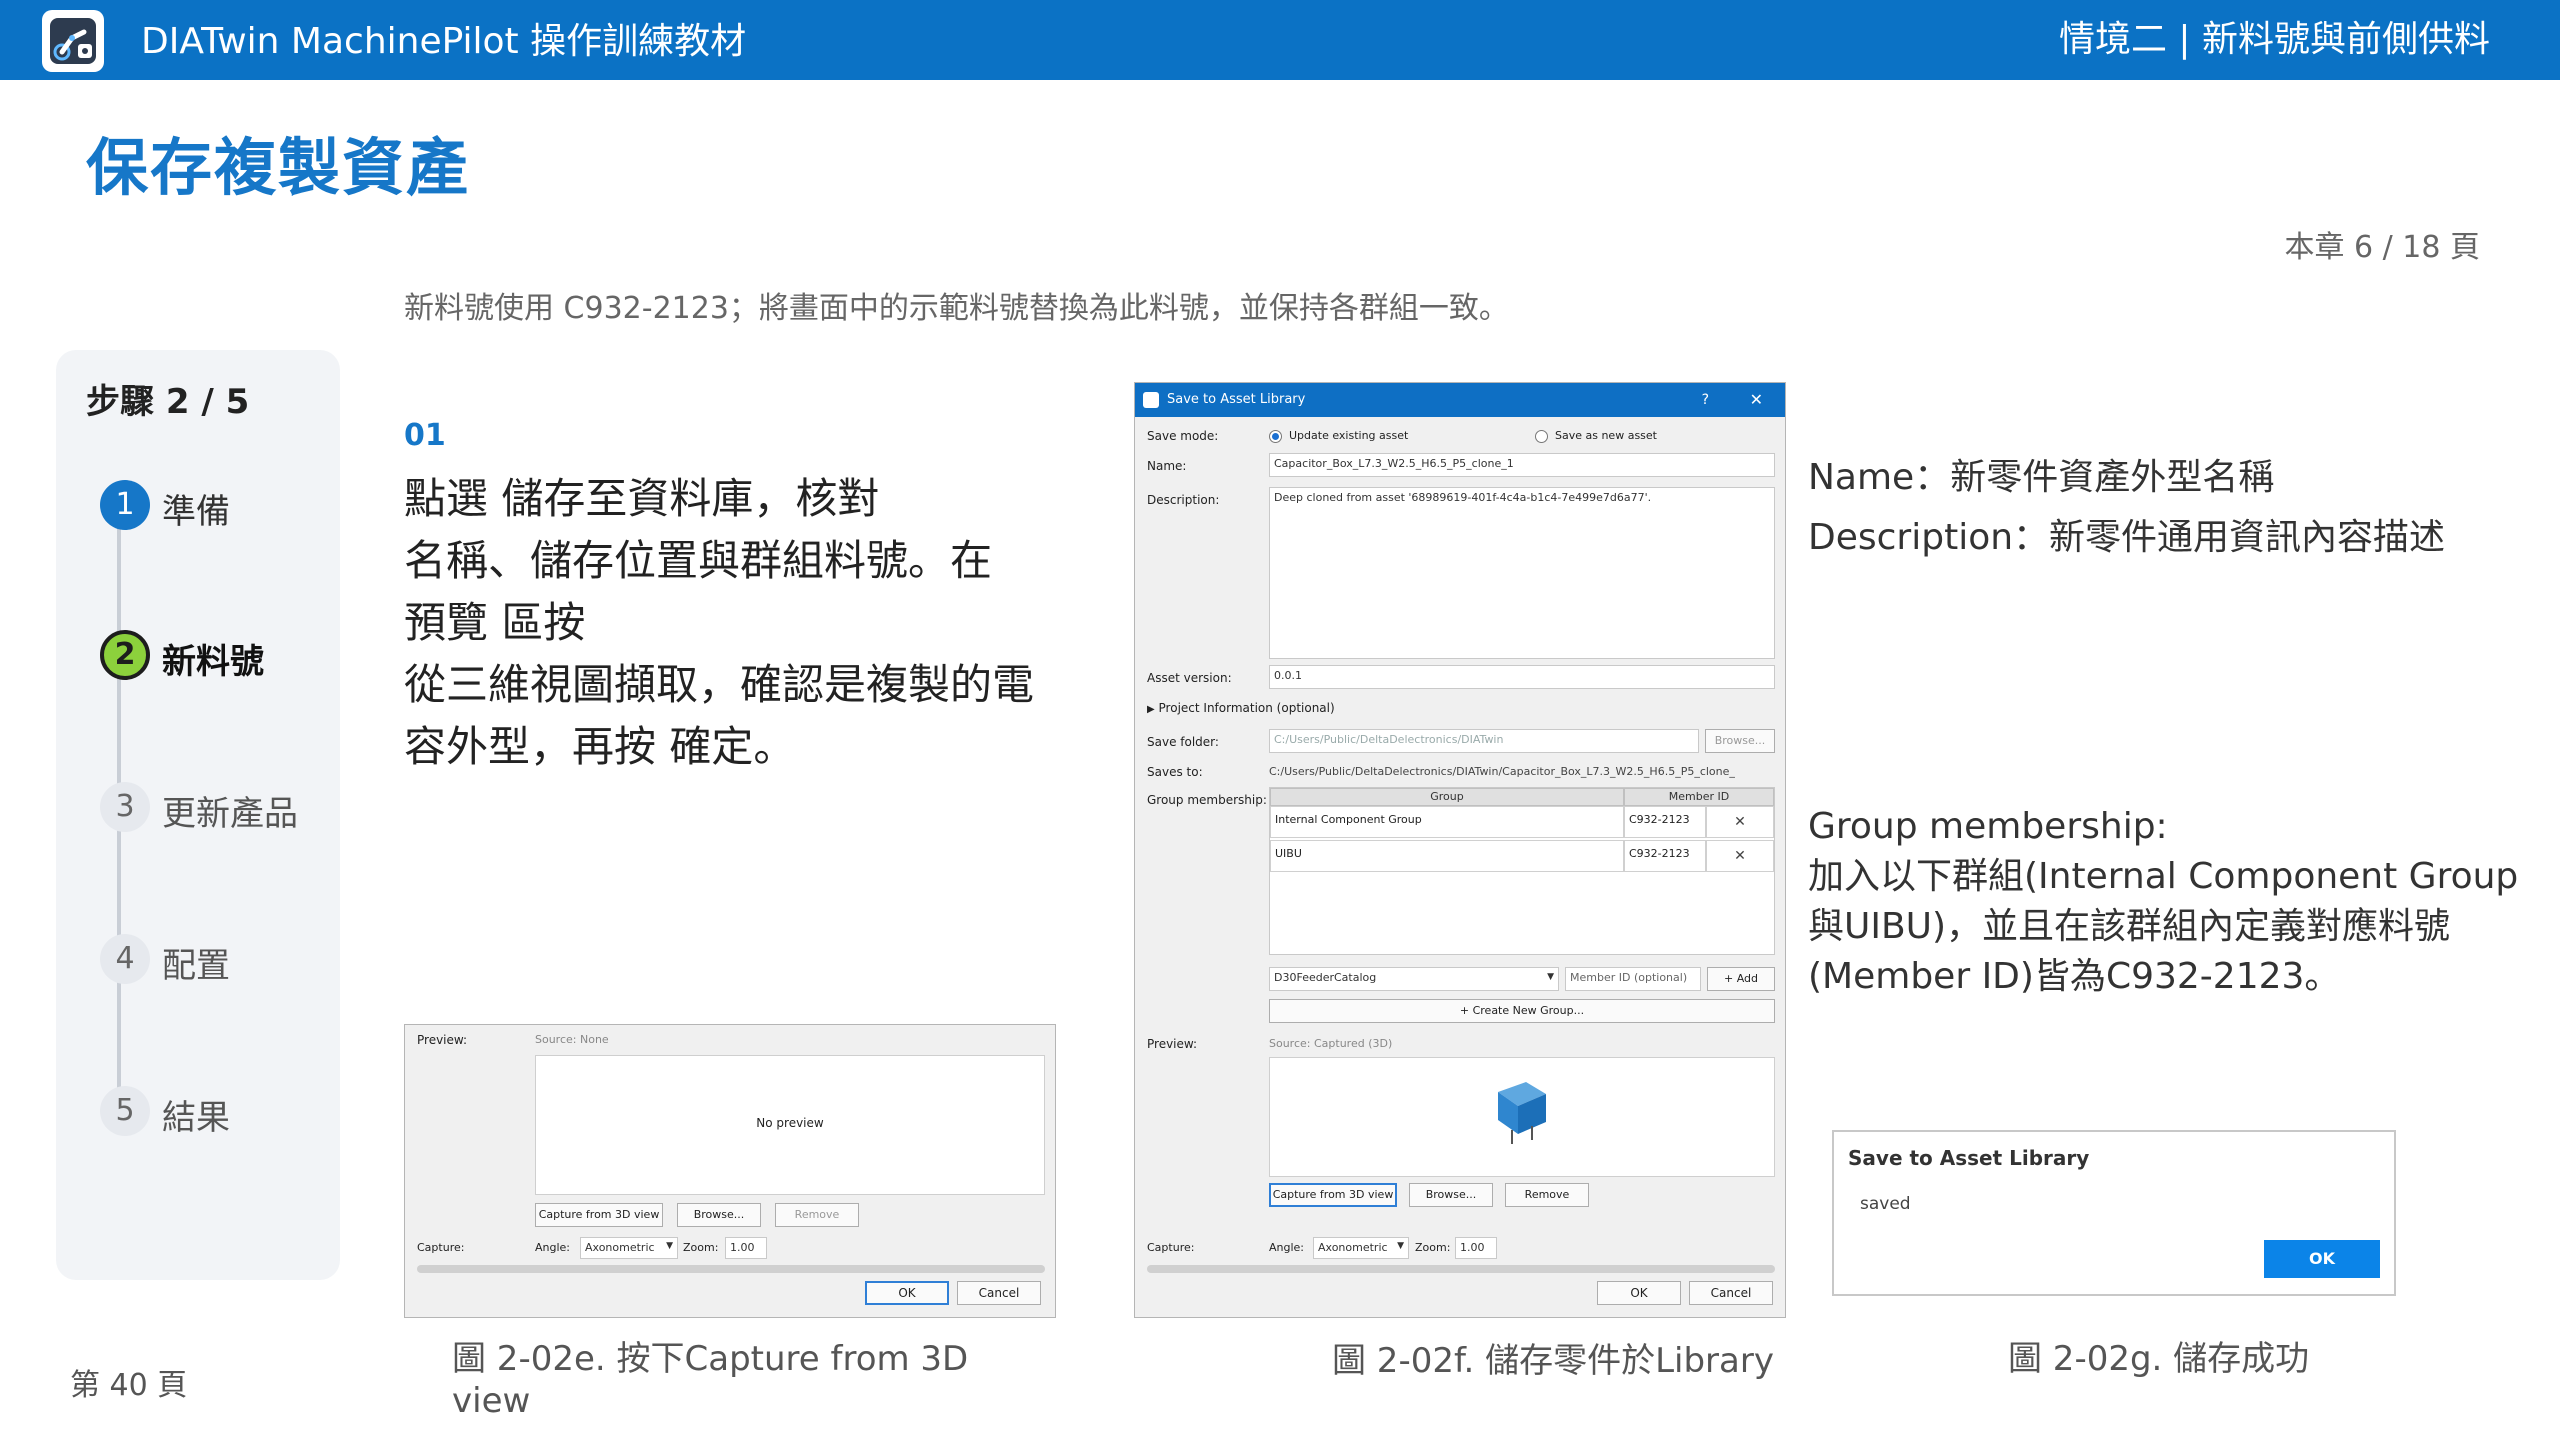 The width and height of the screenshot is (2560, 1440). Describe the element at coordinates (1189, 678) in the screenshot. I see `asset-version-label: Asset version:` at that location.